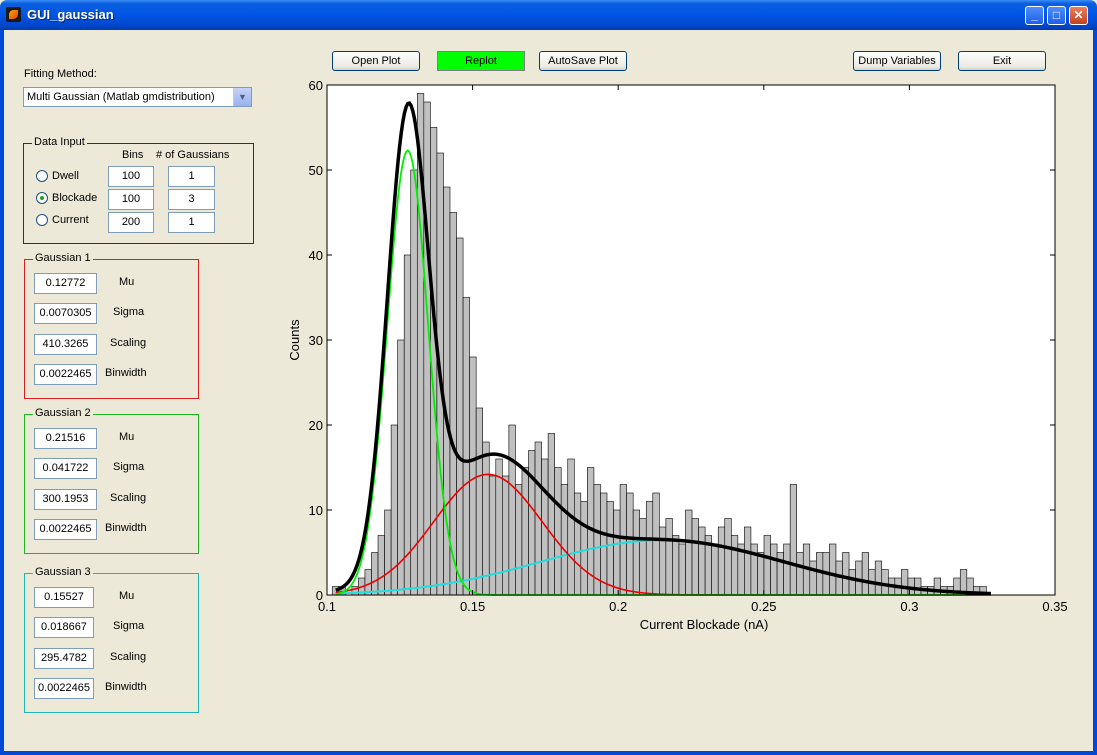  What do you see at coordinates (897, 61) in the screenshot?
I see `dump-variables-button: Dump Variables` at bounding box center [897, 61].